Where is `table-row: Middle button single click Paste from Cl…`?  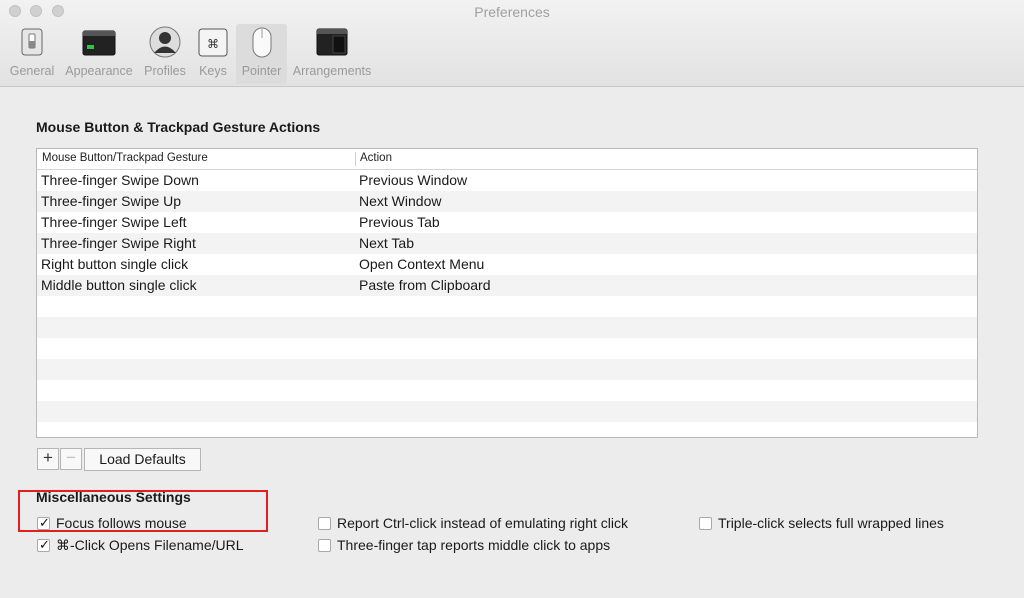 table-row: Middle button single click Paste from Cl… is located at coordinates (507, 285).